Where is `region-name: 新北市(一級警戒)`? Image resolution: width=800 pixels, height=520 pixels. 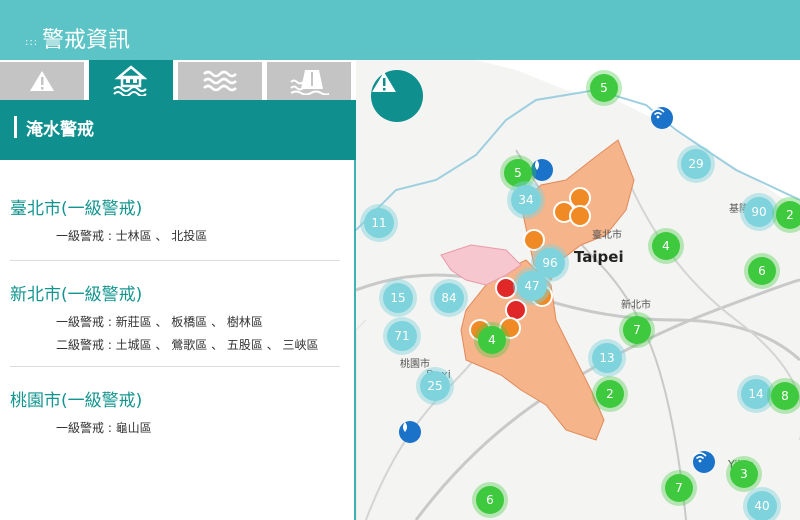 region-name: 新北市(一級警戒) is located at coordinates (76, 295).